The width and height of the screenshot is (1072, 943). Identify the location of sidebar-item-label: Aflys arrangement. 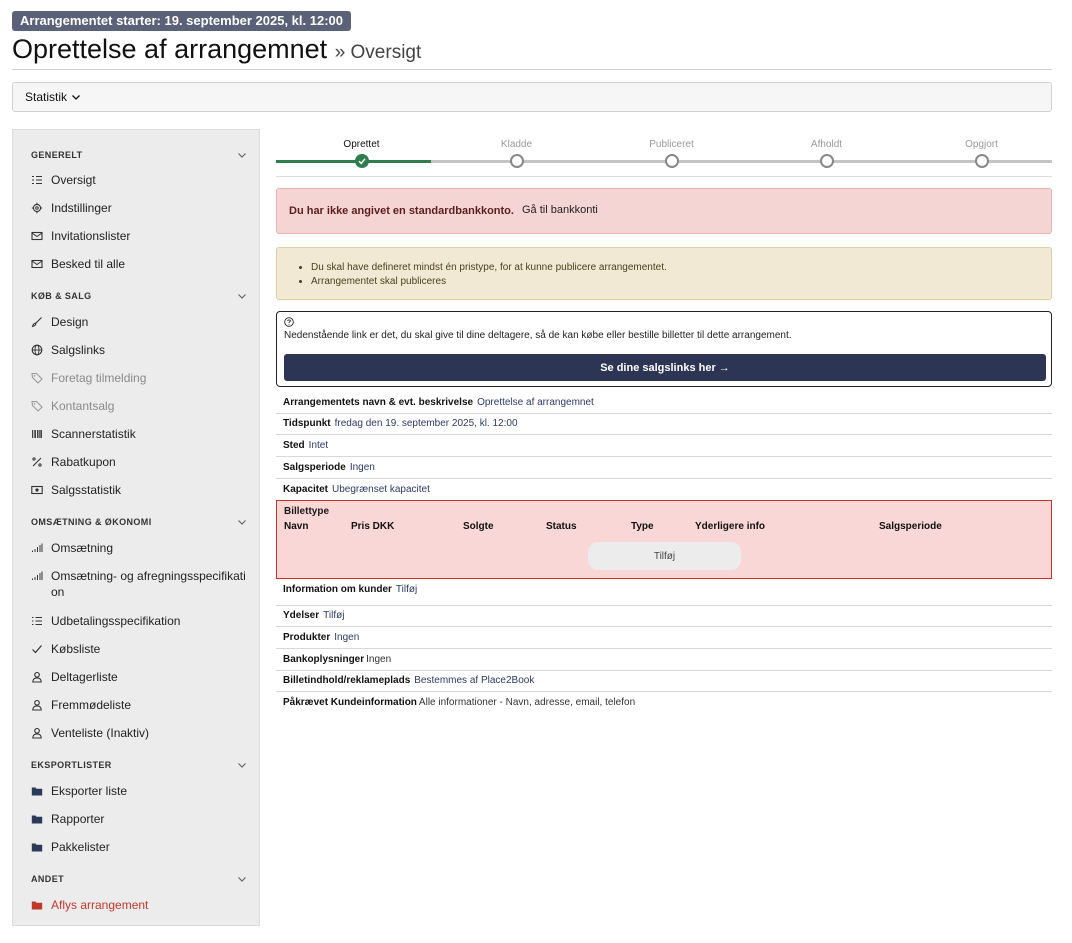
(100, 905).